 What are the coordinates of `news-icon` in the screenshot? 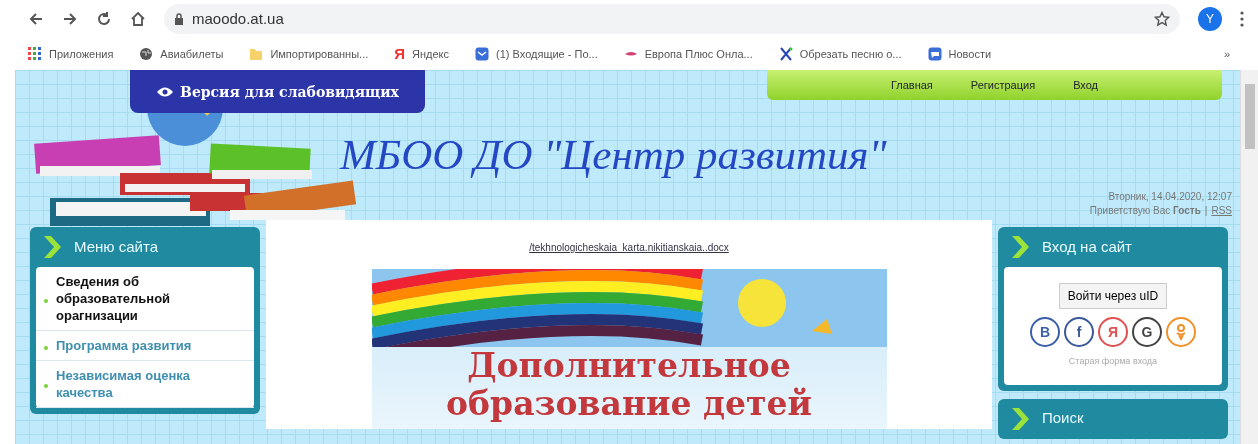 It's located at (934, 54).